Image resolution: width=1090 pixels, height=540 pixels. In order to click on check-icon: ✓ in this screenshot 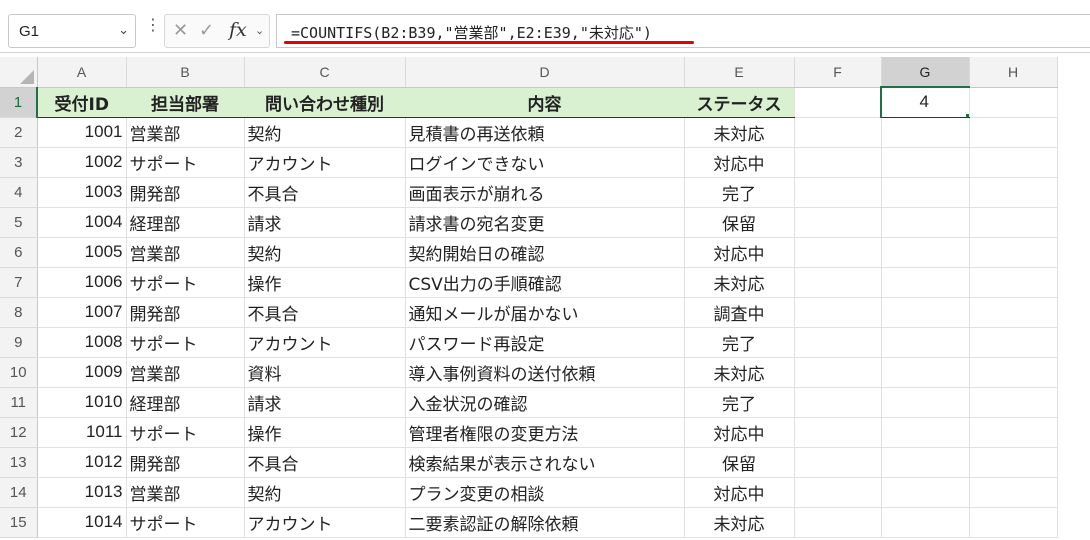, I will do `click(206, 30)`.